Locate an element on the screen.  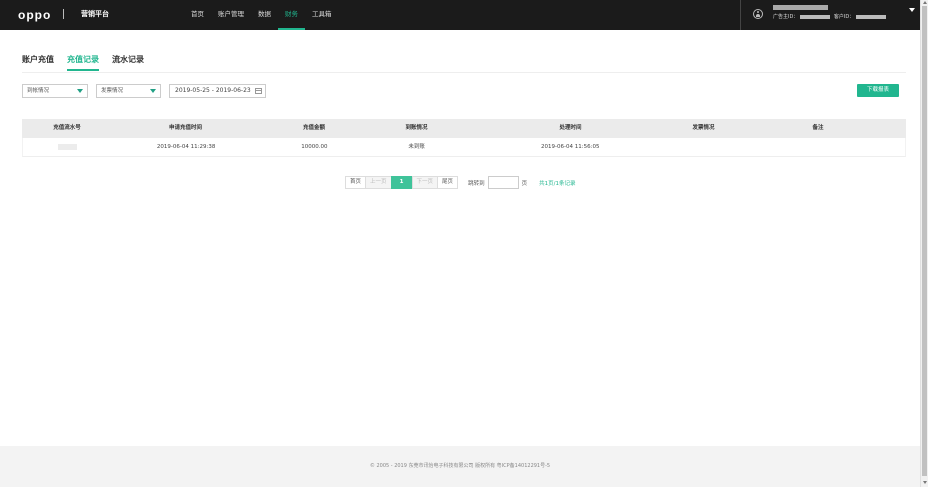
scroll-up-arrow-icon is located at coordinates (925, 2).